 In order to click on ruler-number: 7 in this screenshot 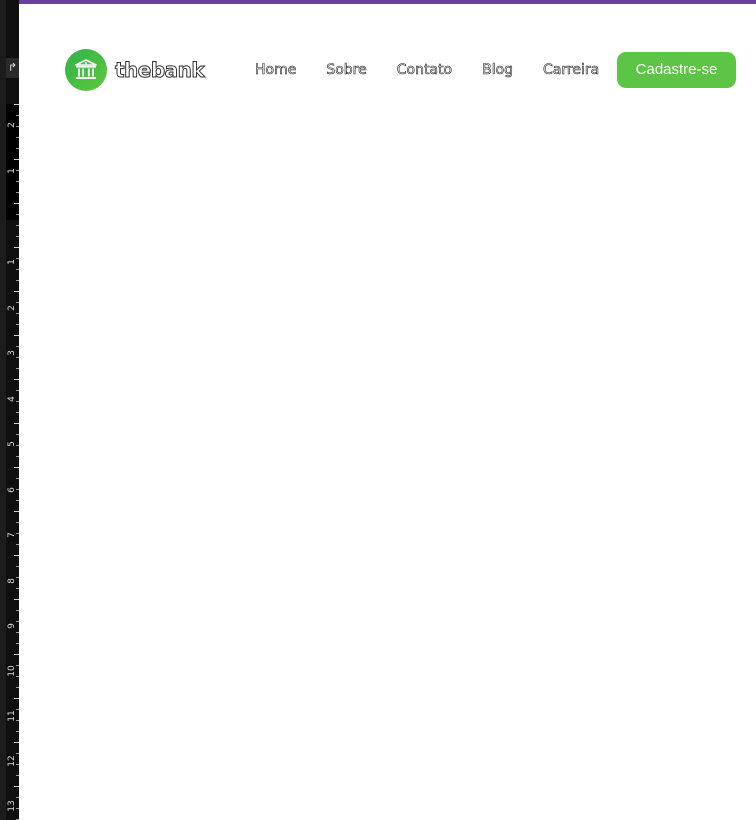, I will do `click(12, 535)`.